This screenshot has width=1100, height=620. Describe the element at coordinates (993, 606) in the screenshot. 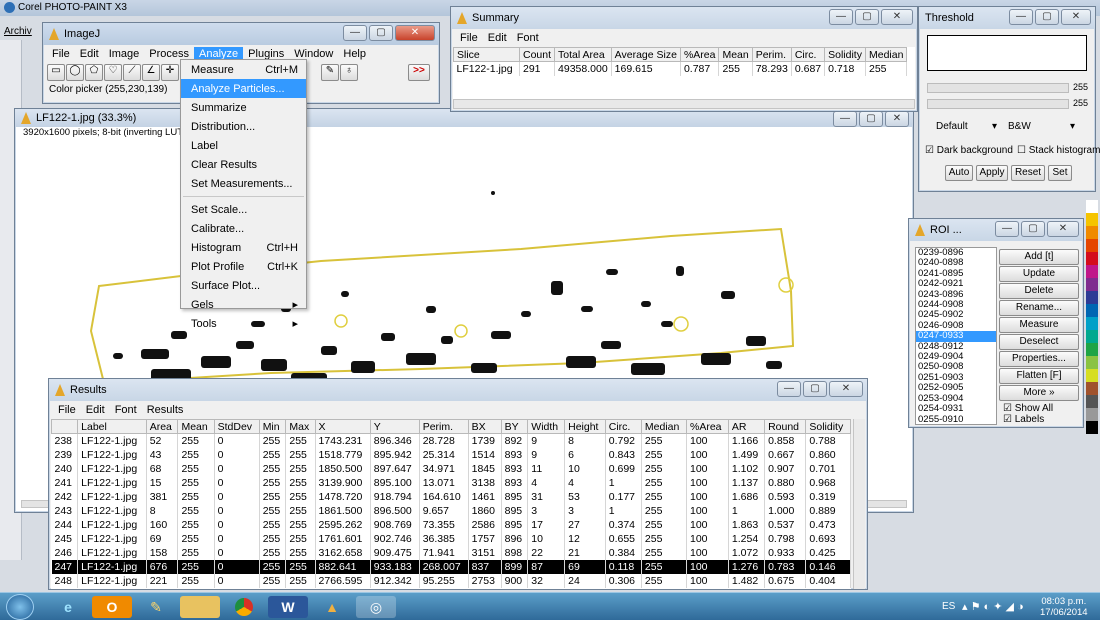

I see `tray-icons: ▴ ⚑ ◐ ✦ ◢ ◑` at that location.